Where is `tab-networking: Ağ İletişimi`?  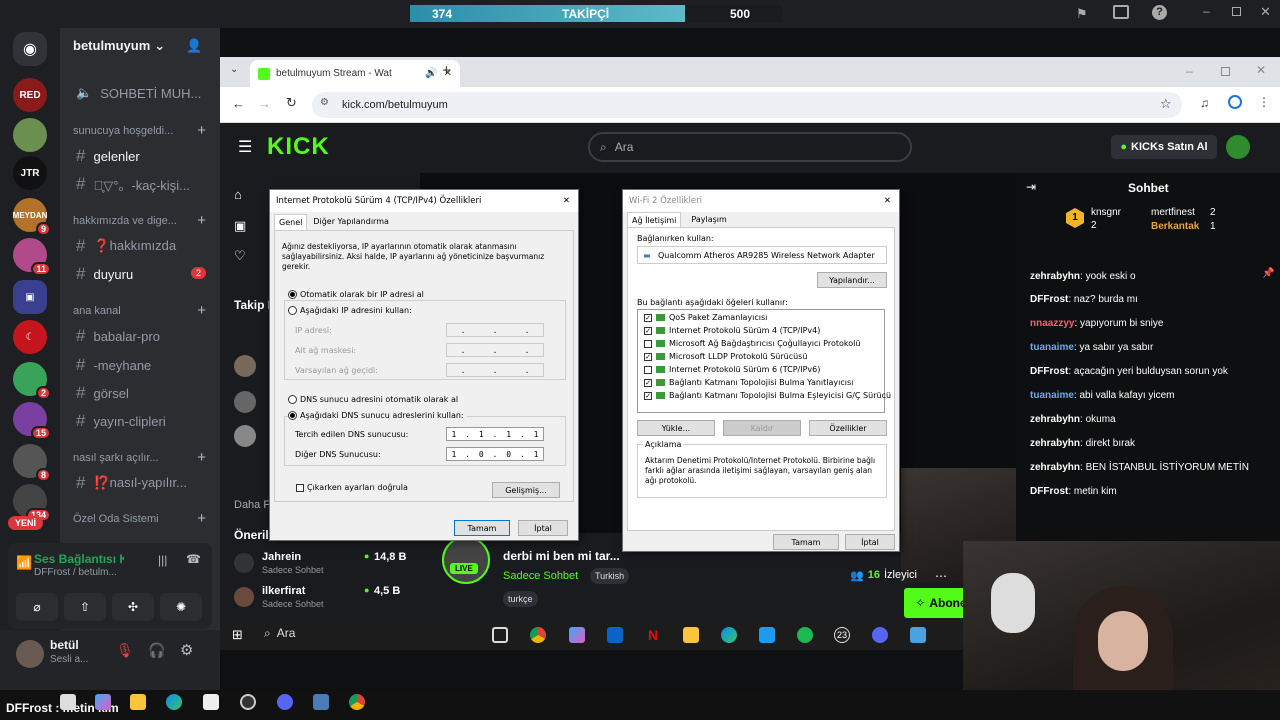 tab-networking: Ağ İletişimi is located at coordinates (654, 220).